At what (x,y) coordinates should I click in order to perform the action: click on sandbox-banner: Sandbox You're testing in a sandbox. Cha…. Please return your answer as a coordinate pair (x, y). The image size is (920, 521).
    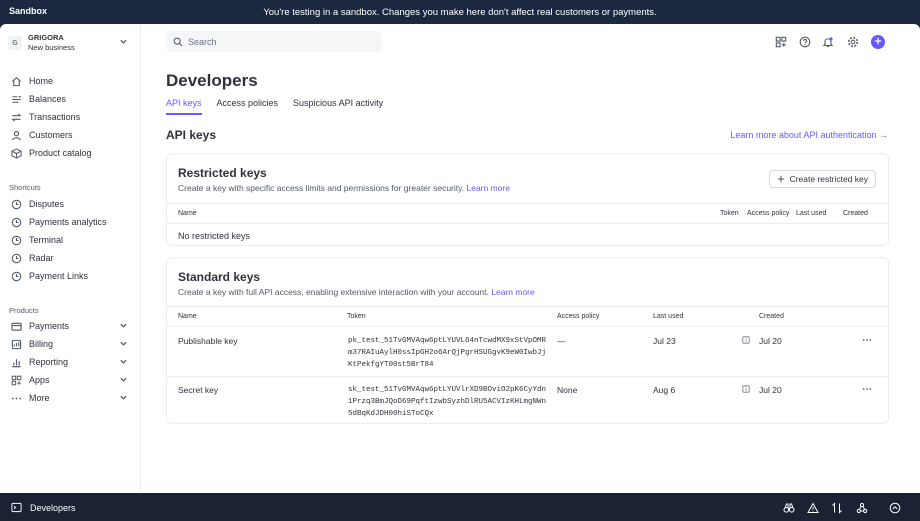
    Looking at the image, I should click on (460, 12).